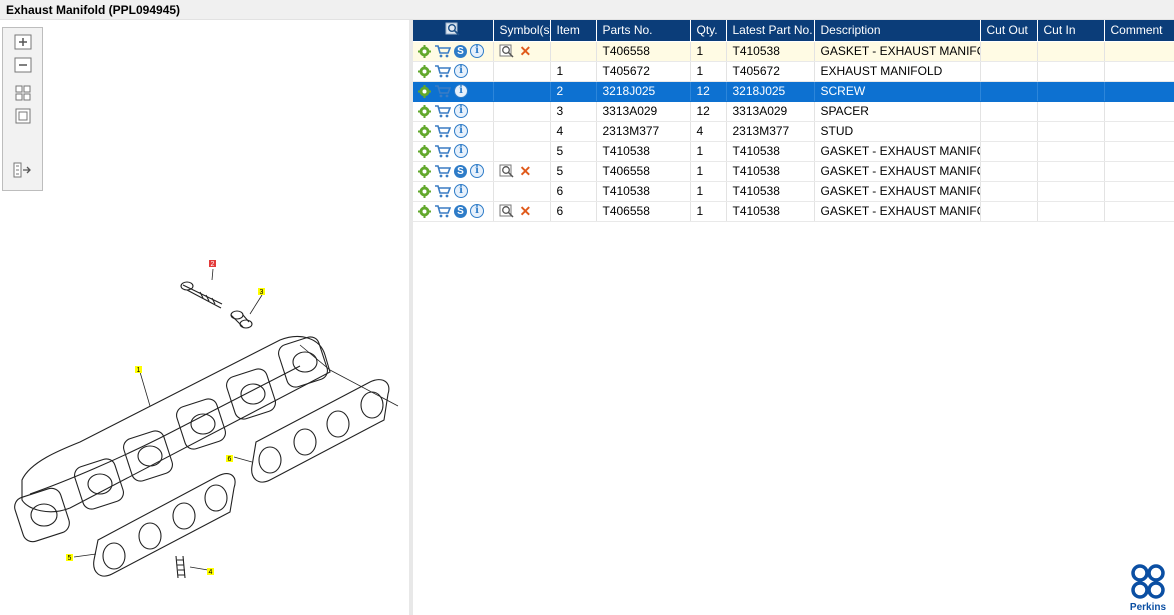 The image size is (1174, 615). I want to click on column-header-parts-no: Parts No., so click(643, 31).